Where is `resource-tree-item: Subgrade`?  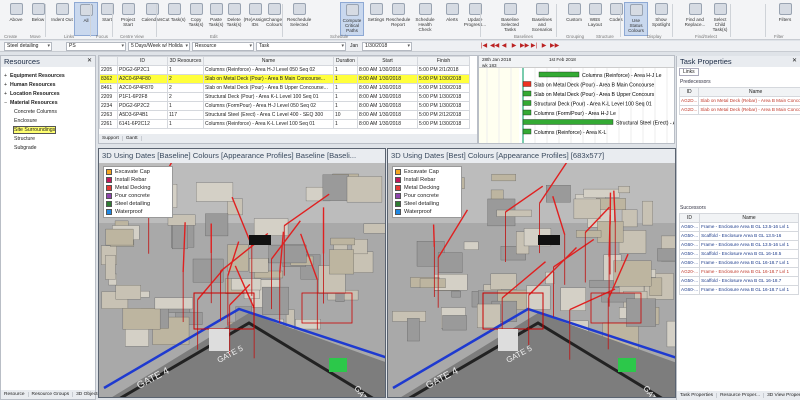
resource-tree-item: Subgrade is located at coordinates (48, 148).